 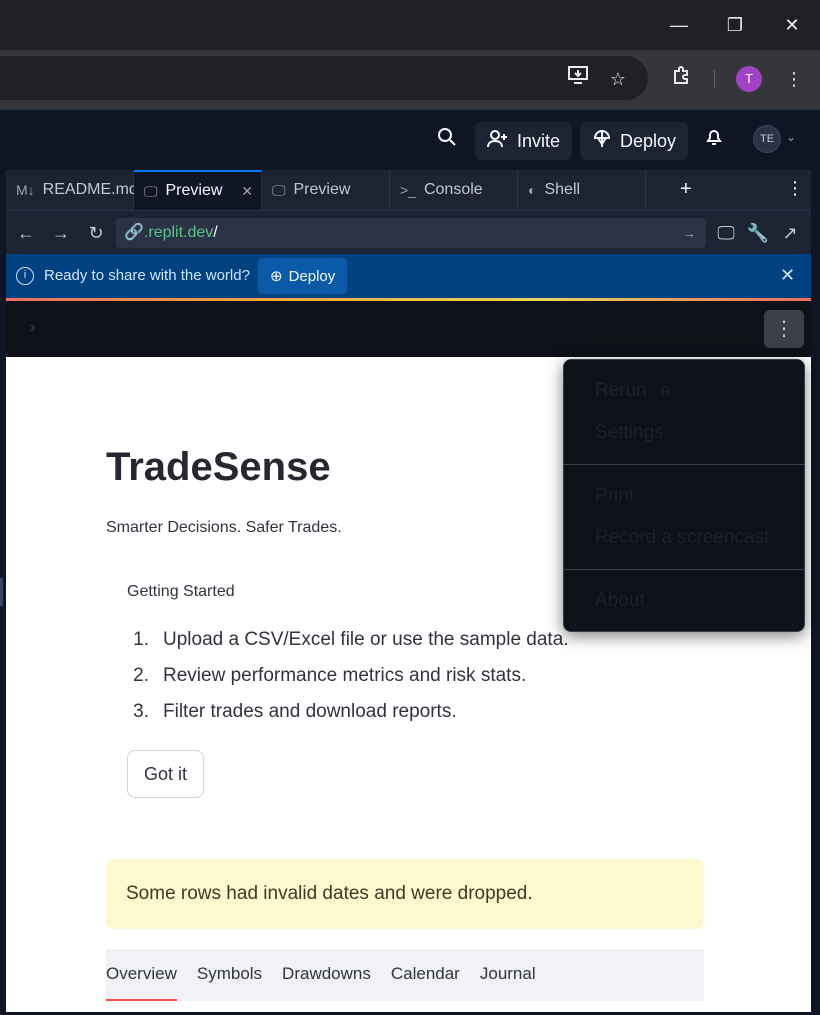 I want to click on bell-icon, so click(x=714, y=141).